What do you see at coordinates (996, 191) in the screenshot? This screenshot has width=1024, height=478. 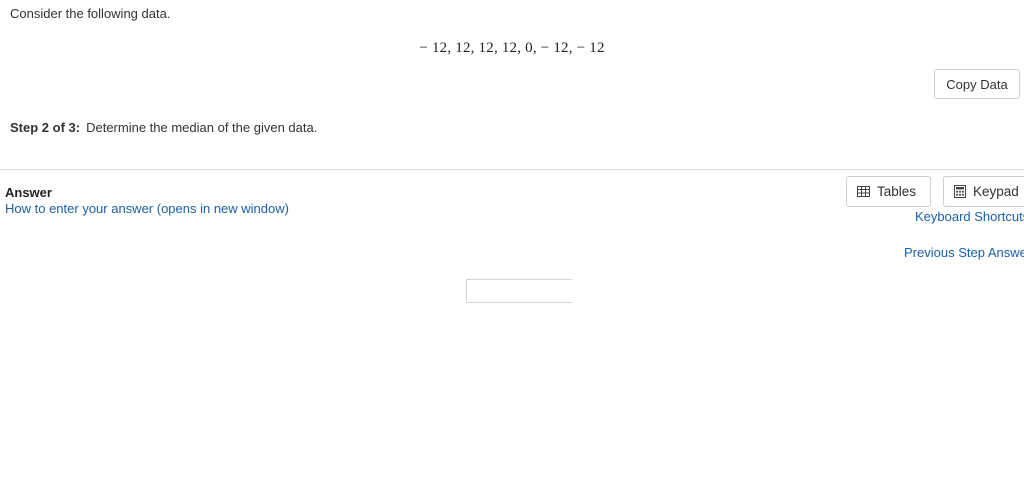 I see `keypad-label: Keypad` at bounding box center [996, 191].